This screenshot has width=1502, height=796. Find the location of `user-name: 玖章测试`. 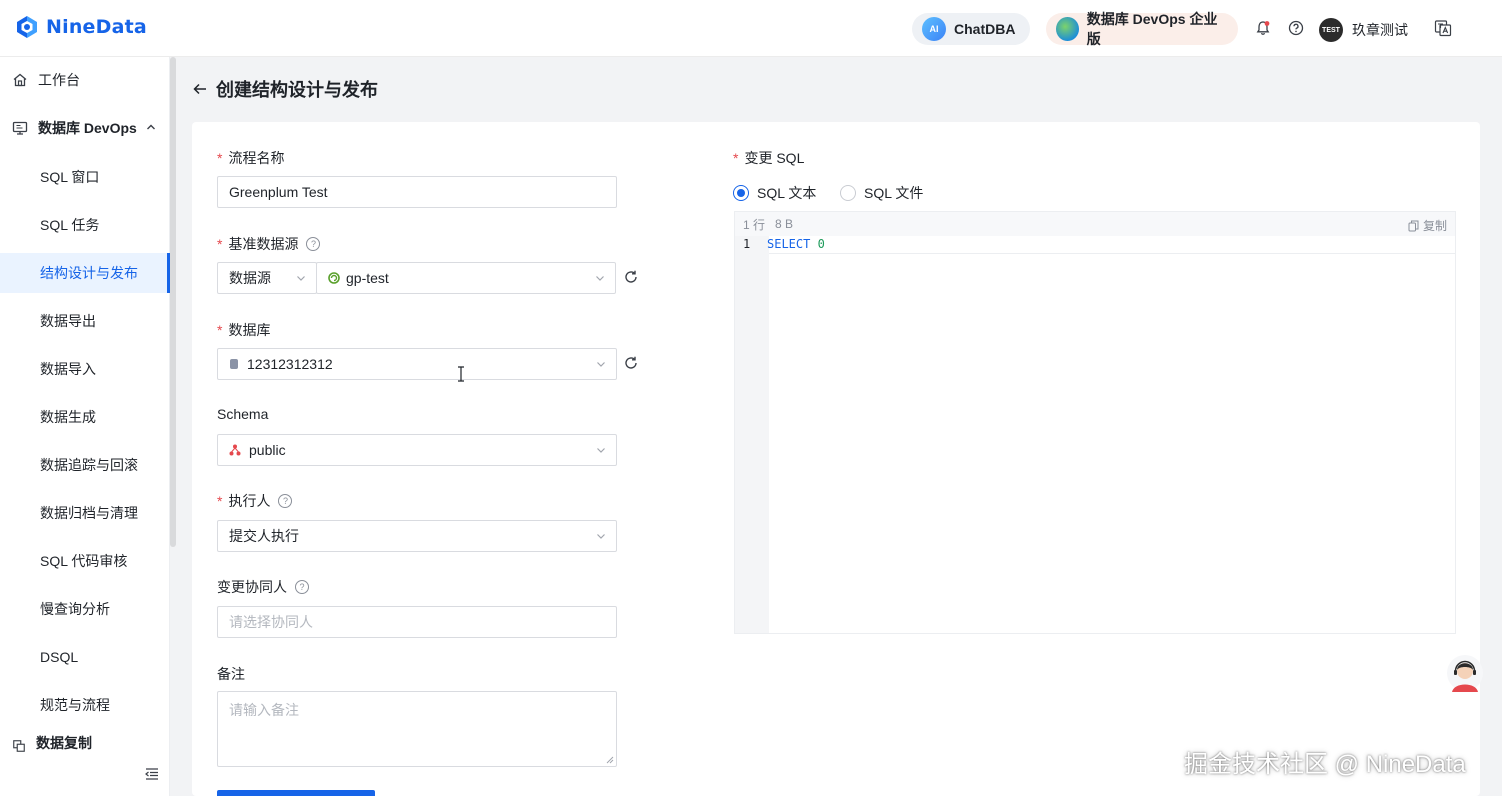

user-name: 玖章测试 is located at coordinates (1380, 30).